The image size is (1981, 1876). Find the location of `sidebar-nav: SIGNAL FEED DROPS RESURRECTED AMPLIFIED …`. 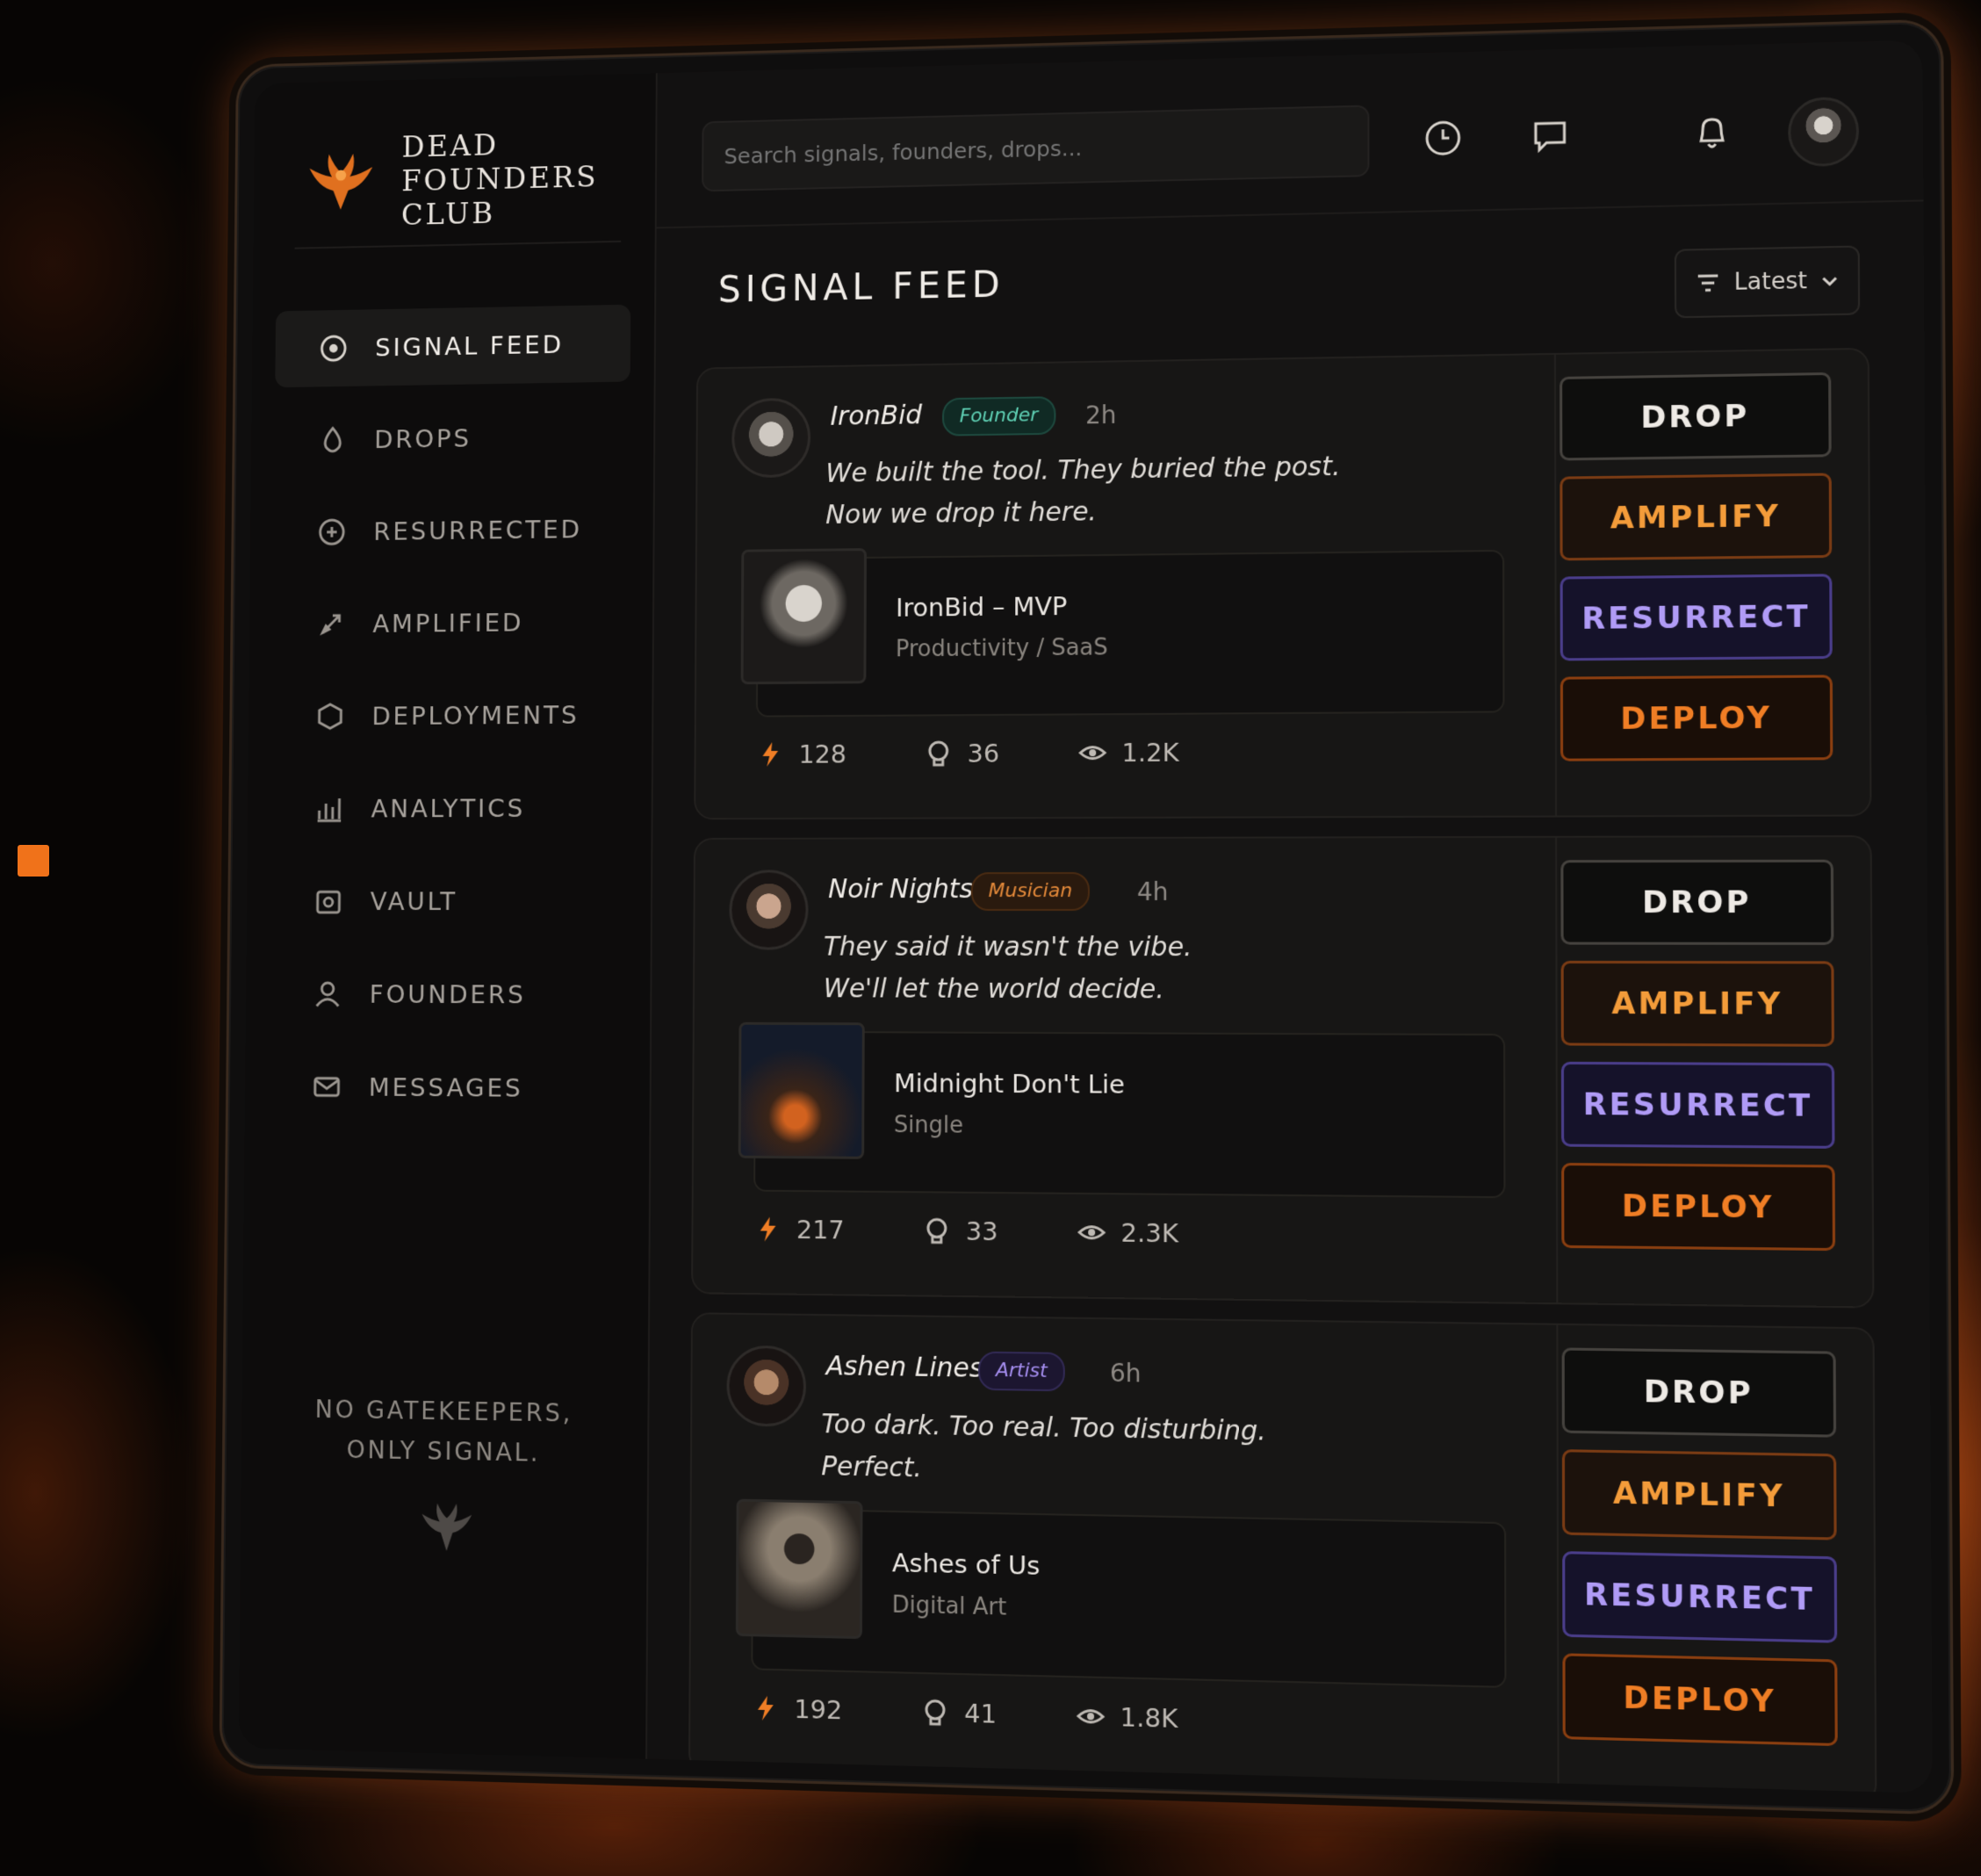

sidebar-nav: SIGNAL FEED DROPS RESURRECTED AMPLIFIED … is located at coordinates (449, 724).